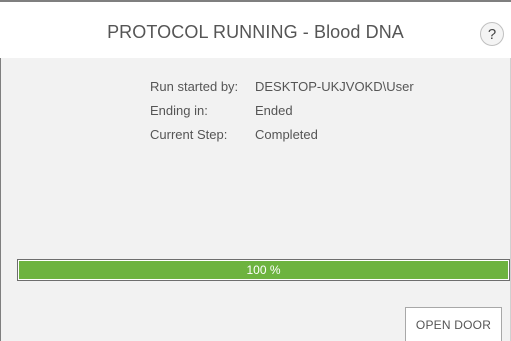  I want to click on help-question-icon: ?, so click(492, 34).